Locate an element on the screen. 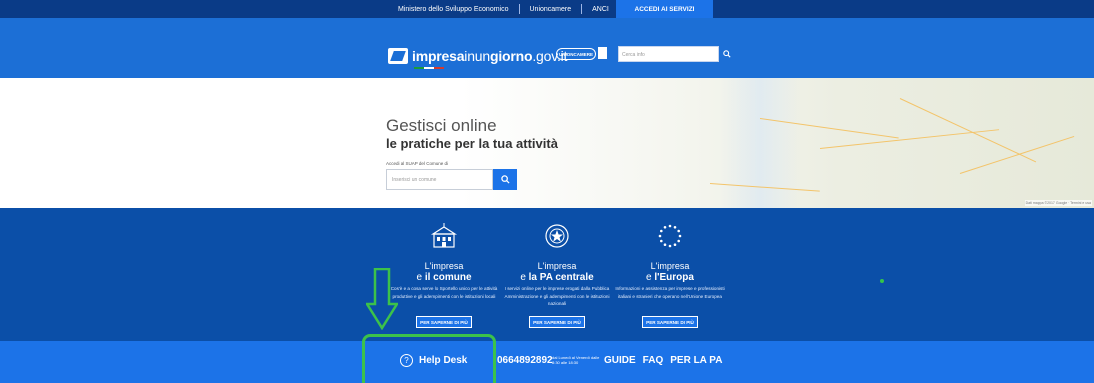 This screenshot has width=1094, height=383. help-desk-phone: 0664892892 is located at coordinates (525, 360).